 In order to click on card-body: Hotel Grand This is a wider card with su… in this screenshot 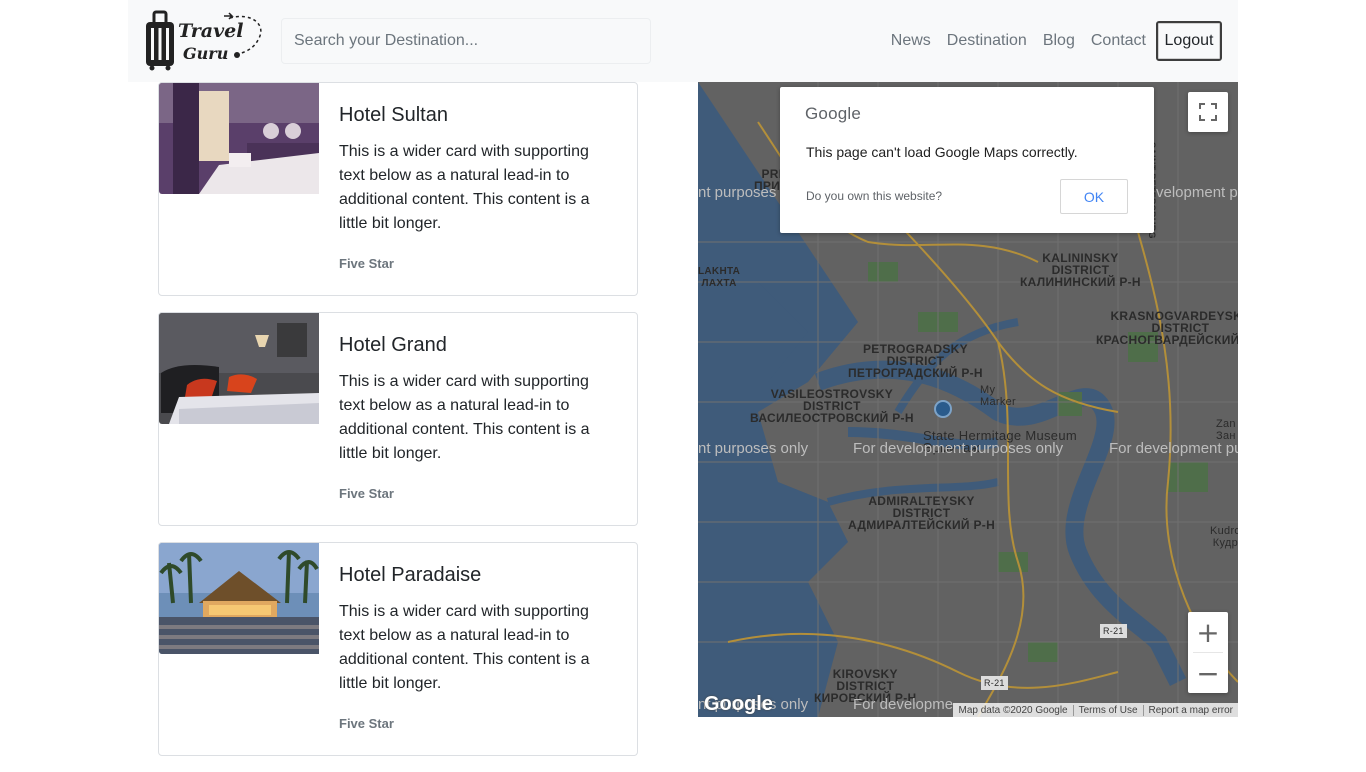, I will do `click(474, 416)`.